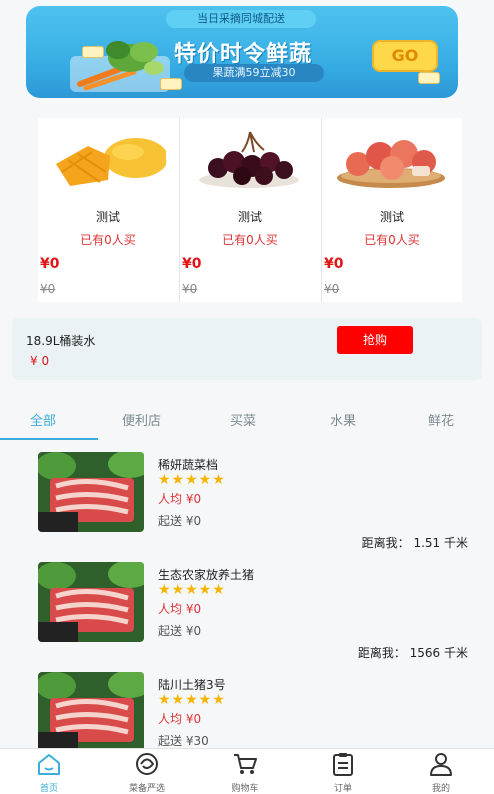 The height and width of the screenshot is (794, 494). I want to click on tab-all: 全部, so click(43, 419).